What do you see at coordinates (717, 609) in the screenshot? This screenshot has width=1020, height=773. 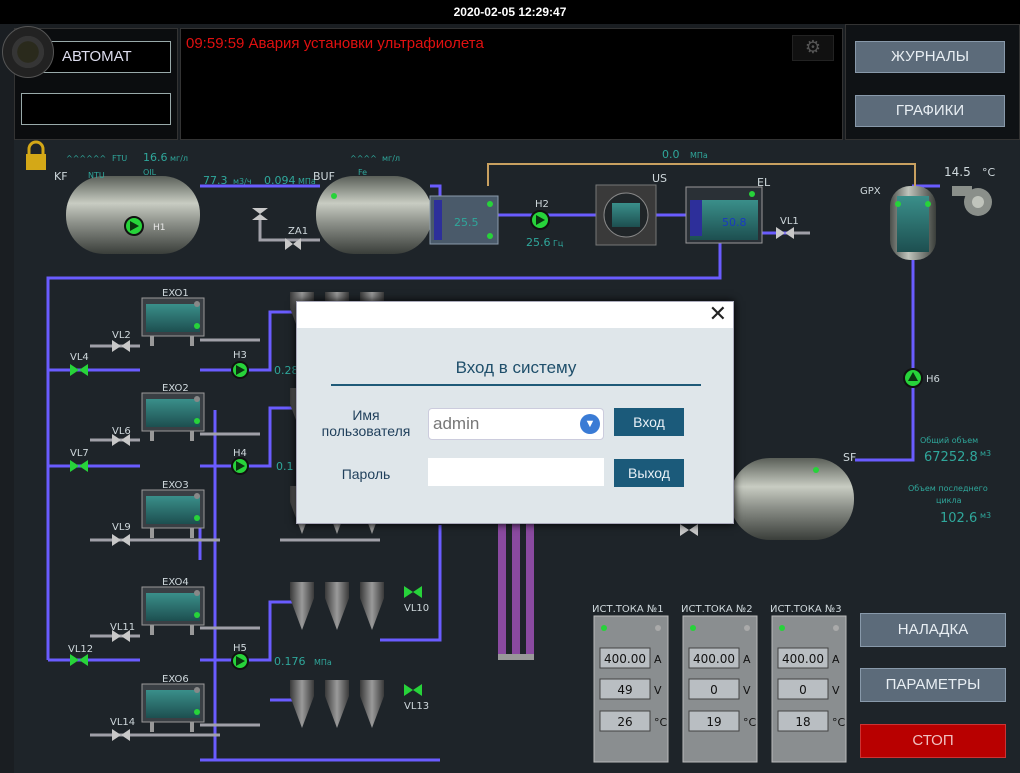 I see `power-source-title: ИСТ.ТОКА №2` at bounding box center [717, 609].